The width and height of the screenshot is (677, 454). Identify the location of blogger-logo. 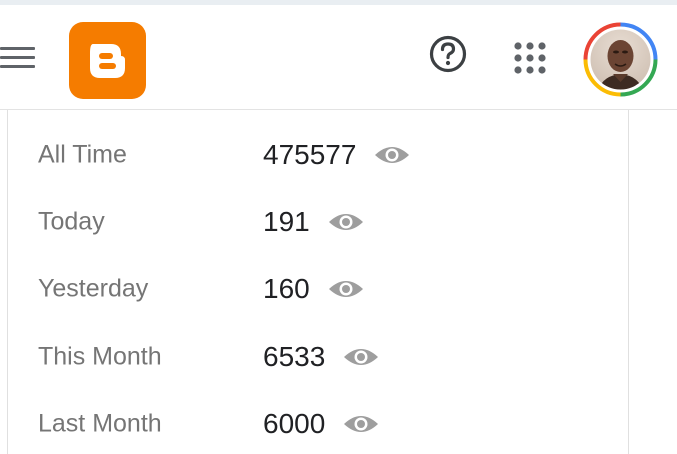
(107, 60).